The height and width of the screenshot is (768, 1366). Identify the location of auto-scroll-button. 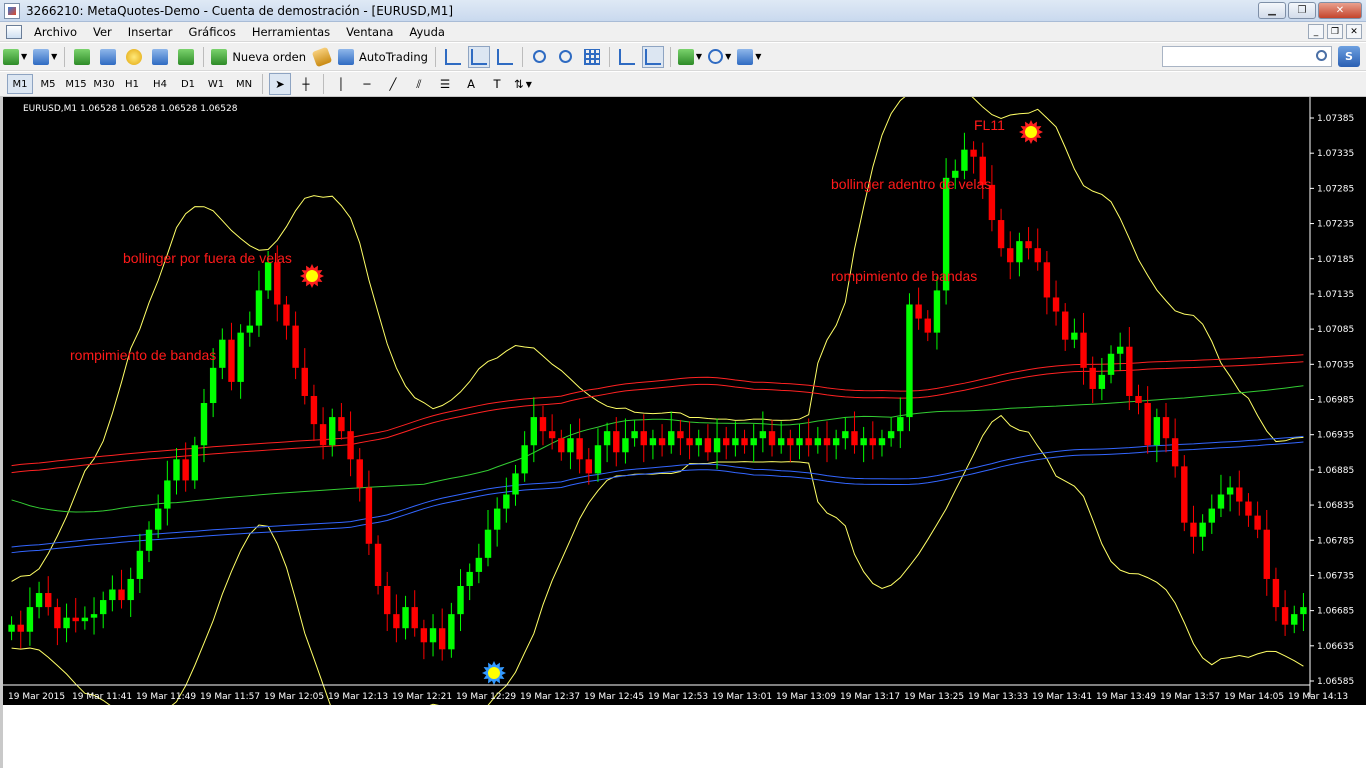
(627, 57).